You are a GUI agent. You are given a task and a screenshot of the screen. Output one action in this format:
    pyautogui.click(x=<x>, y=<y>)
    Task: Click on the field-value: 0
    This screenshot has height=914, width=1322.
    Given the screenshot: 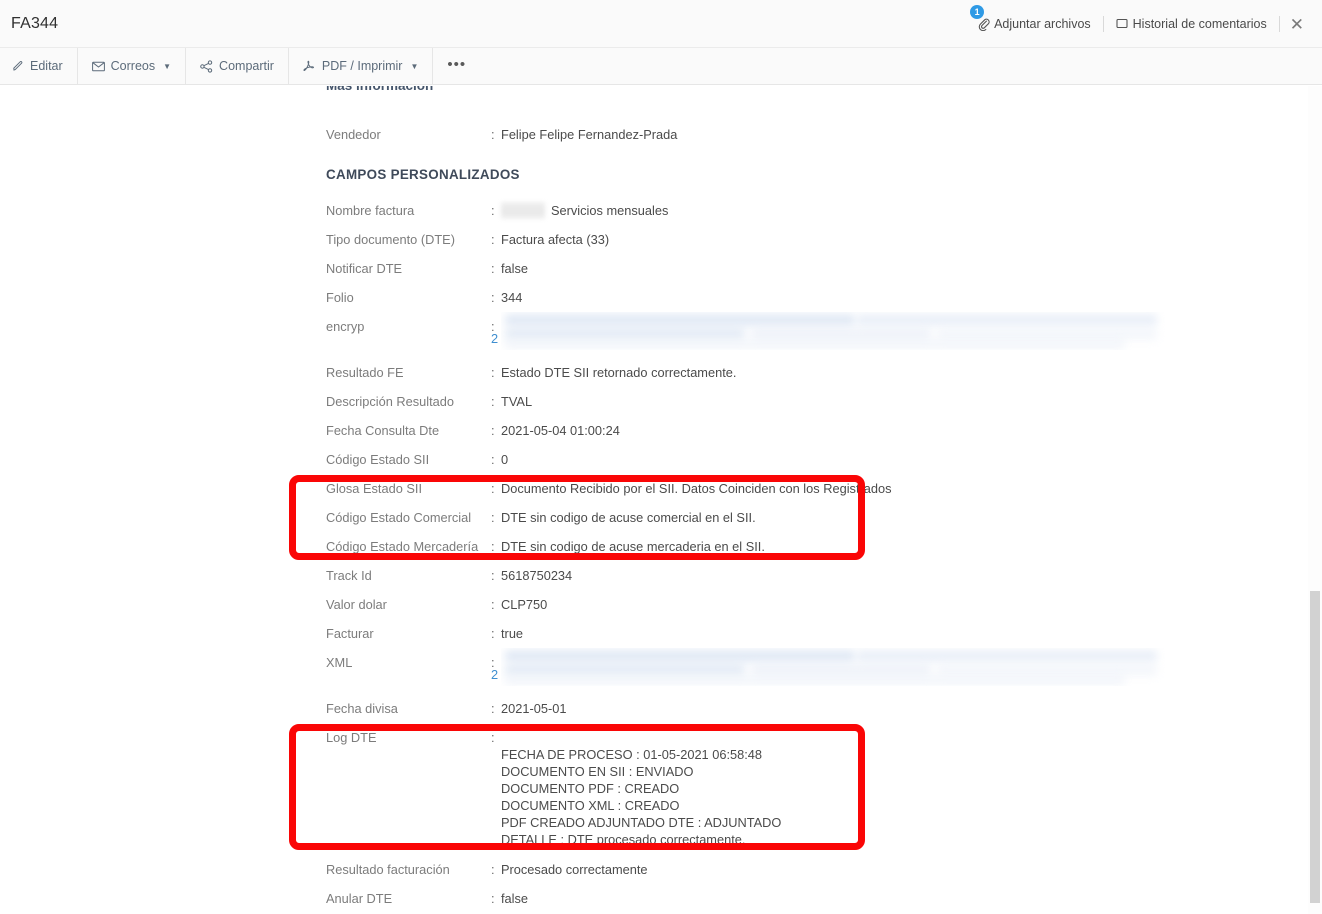 What is the action you would take?
    pyautogui.click(x=505, y=459)
    